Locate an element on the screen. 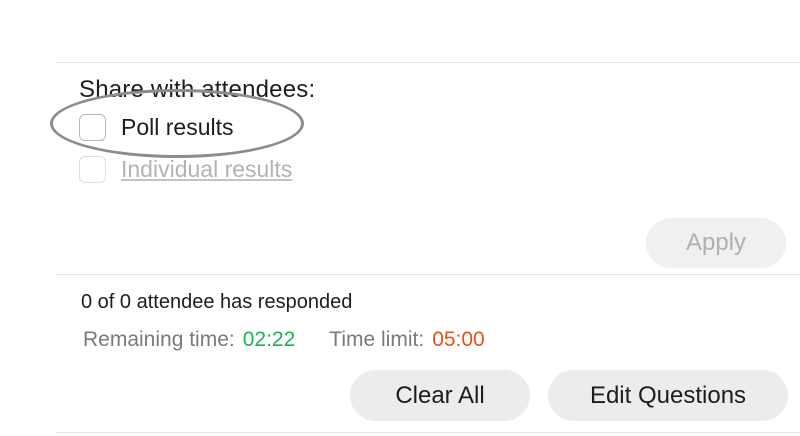 This screenshot has width=800, height=436. poll-results-option: Poll results is located at coordinates (156, 127).